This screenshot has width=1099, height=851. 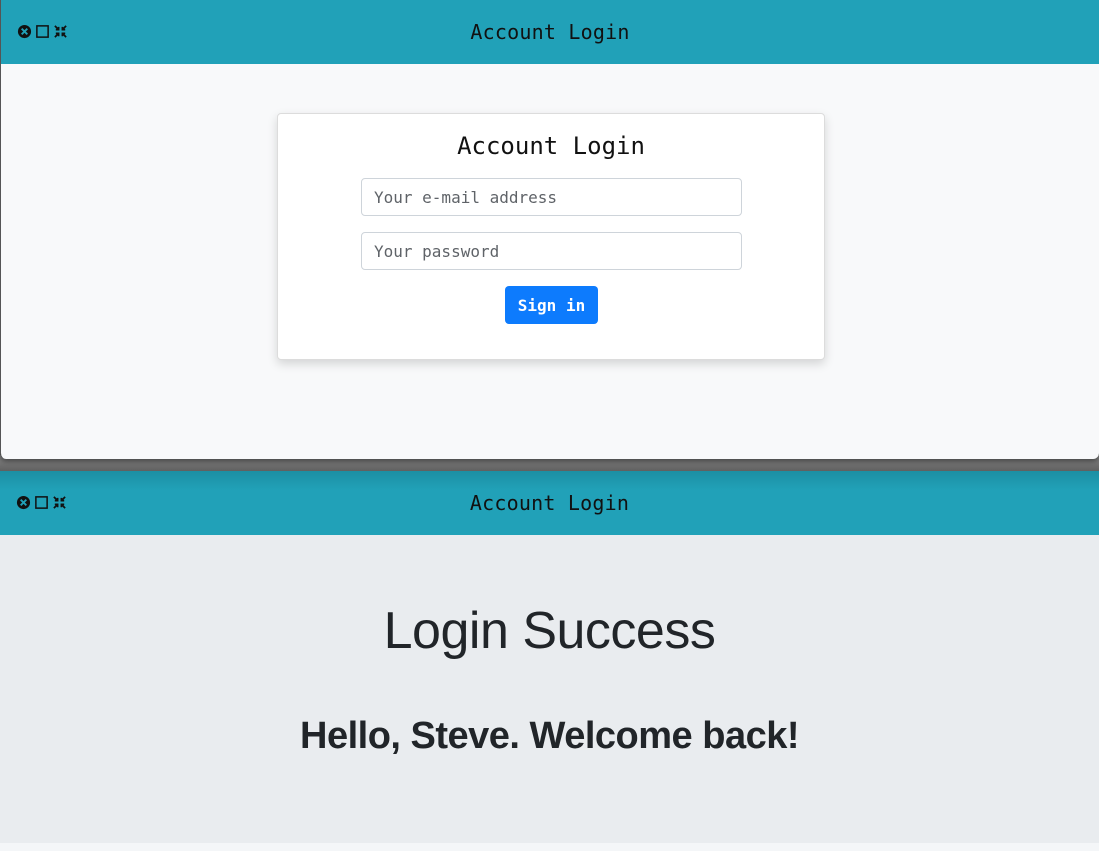 What do you see at coordinates (551, 251) in the screenshot?
I see `password-input` at bounding box center [551, 251].